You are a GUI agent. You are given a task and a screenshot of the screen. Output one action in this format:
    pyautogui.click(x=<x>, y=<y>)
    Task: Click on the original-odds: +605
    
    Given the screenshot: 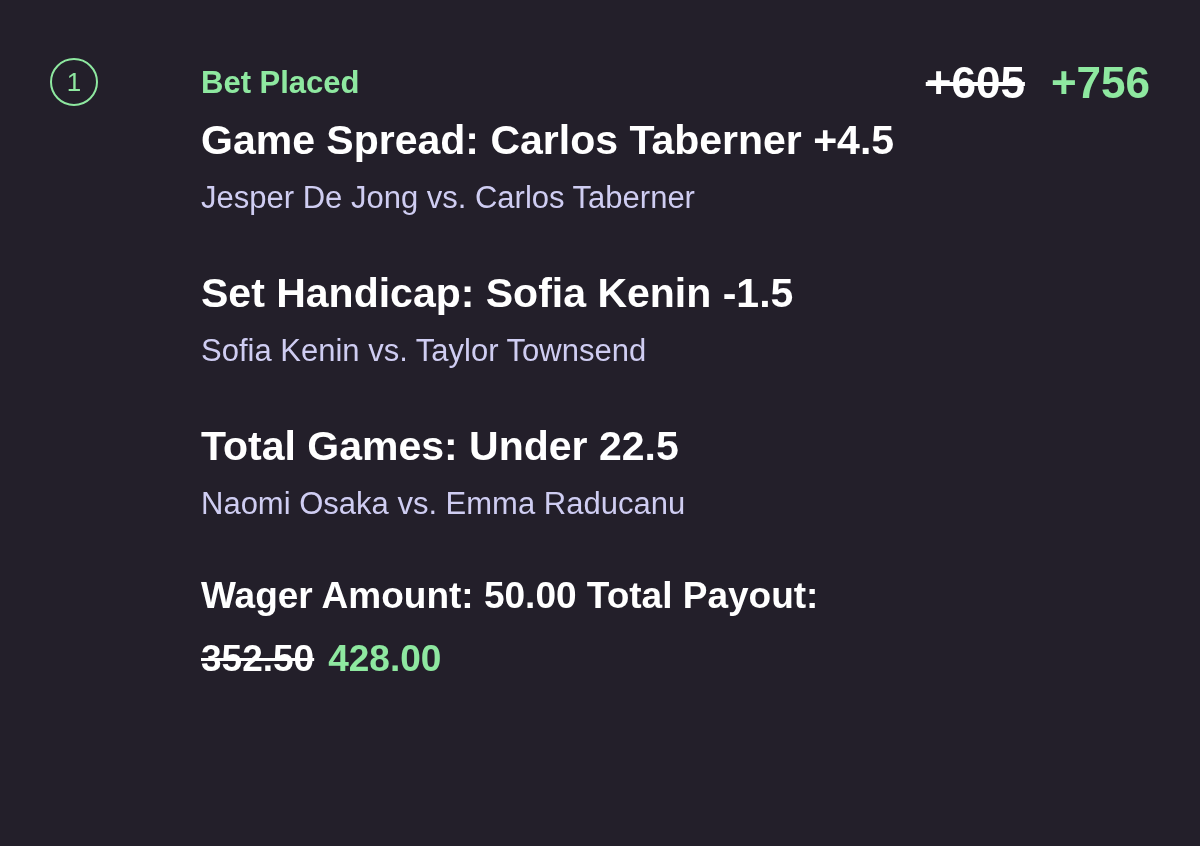 What is the action you would take?
    pyautogui.click(x=975, y=83)
    